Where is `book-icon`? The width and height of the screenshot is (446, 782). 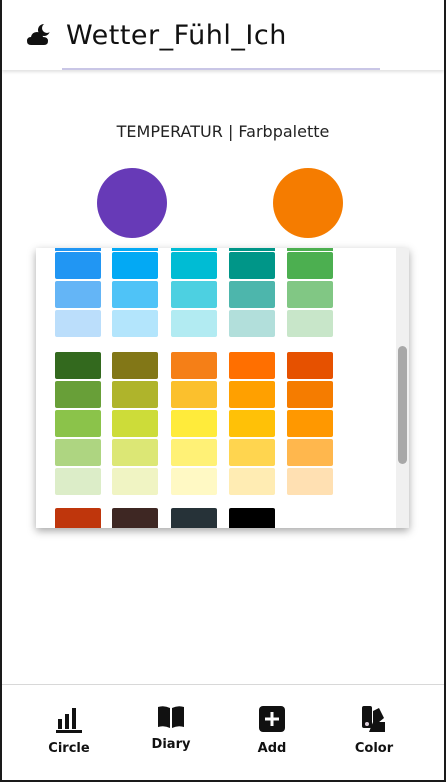
book-icon is located at coordinates (171, 717).